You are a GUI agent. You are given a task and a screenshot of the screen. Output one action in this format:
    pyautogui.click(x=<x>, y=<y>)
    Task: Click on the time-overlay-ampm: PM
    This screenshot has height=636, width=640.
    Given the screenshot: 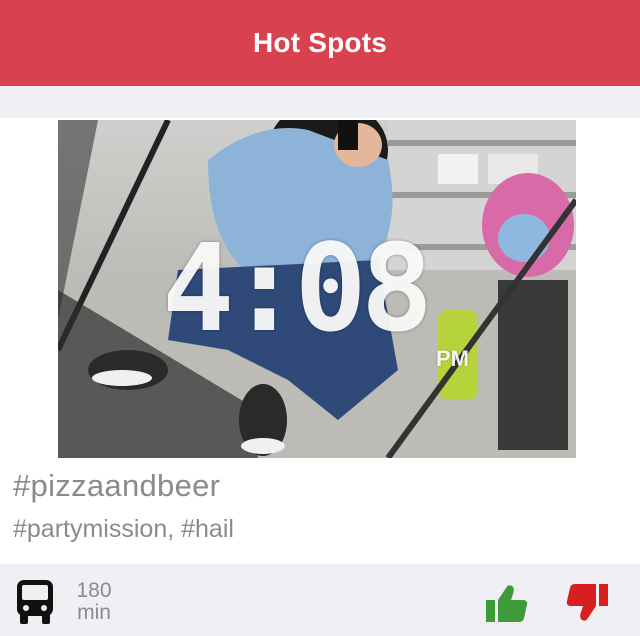 What is the action you would take?
    pyautogui.click(x=452, y=358)
    